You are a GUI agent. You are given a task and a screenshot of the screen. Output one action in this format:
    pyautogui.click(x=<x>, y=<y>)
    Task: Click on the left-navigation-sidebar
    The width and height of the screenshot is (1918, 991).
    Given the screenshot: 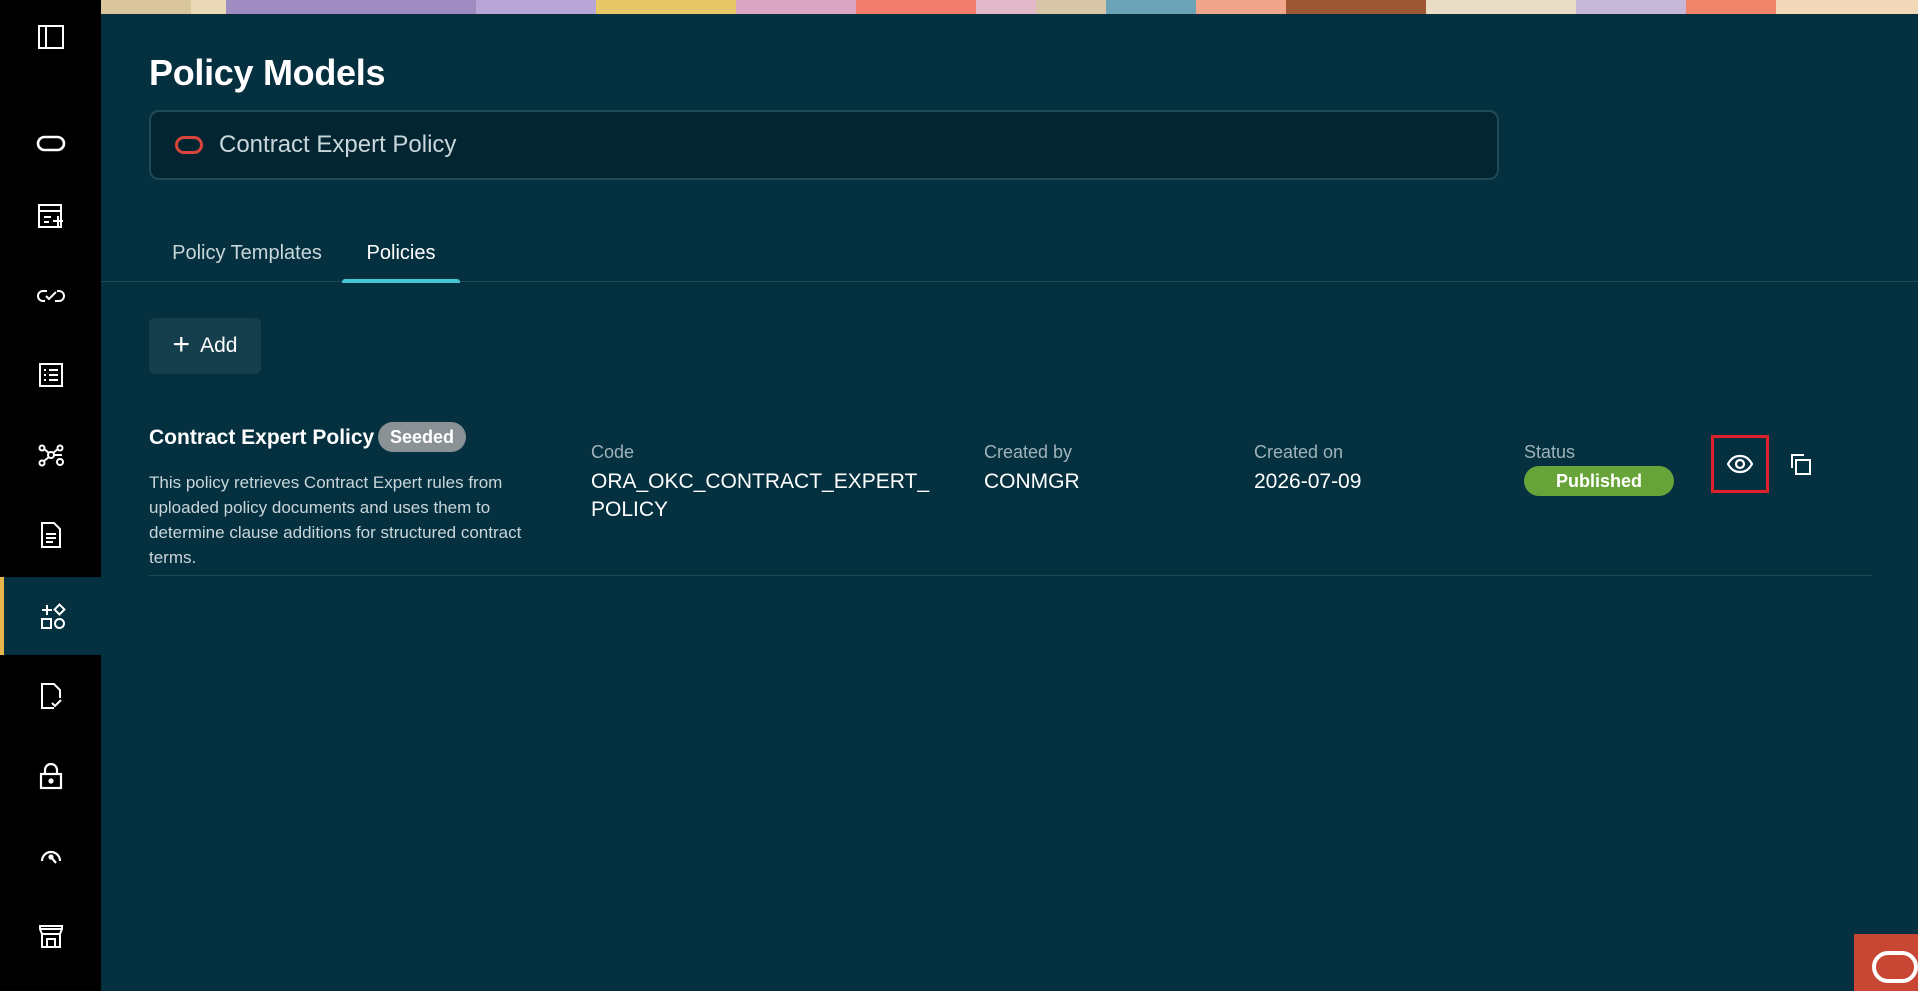 What is the action you would take?
    pyautogui.click(x=50, y=495)
    